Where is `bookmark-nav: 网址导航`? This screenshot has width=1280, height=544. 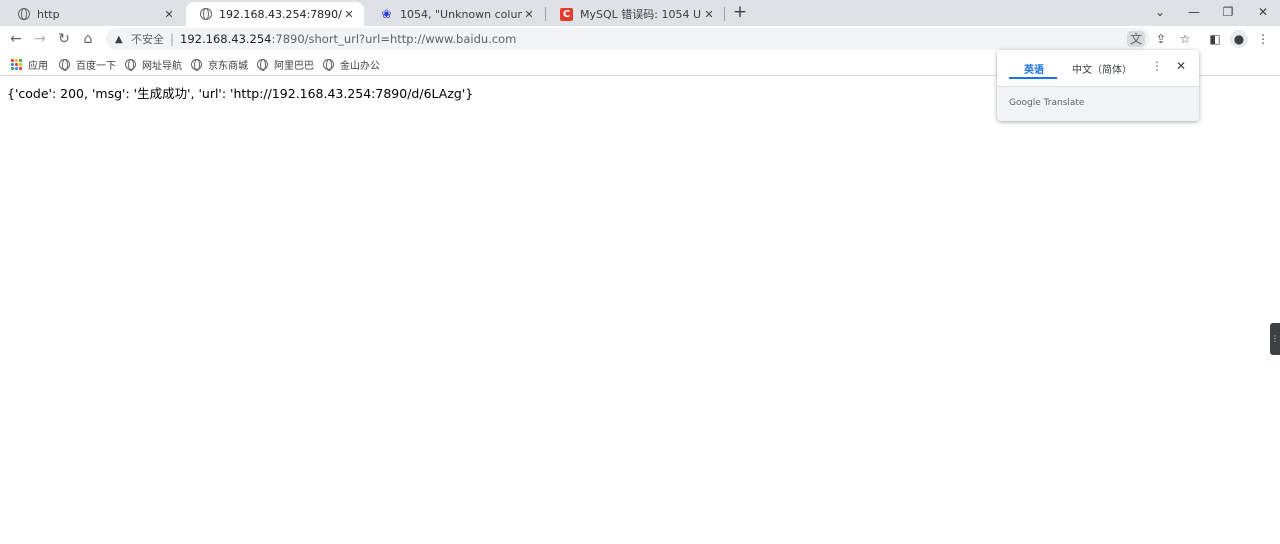 bookmark-nav: 网址导航 is located at coordinates (153, 64).